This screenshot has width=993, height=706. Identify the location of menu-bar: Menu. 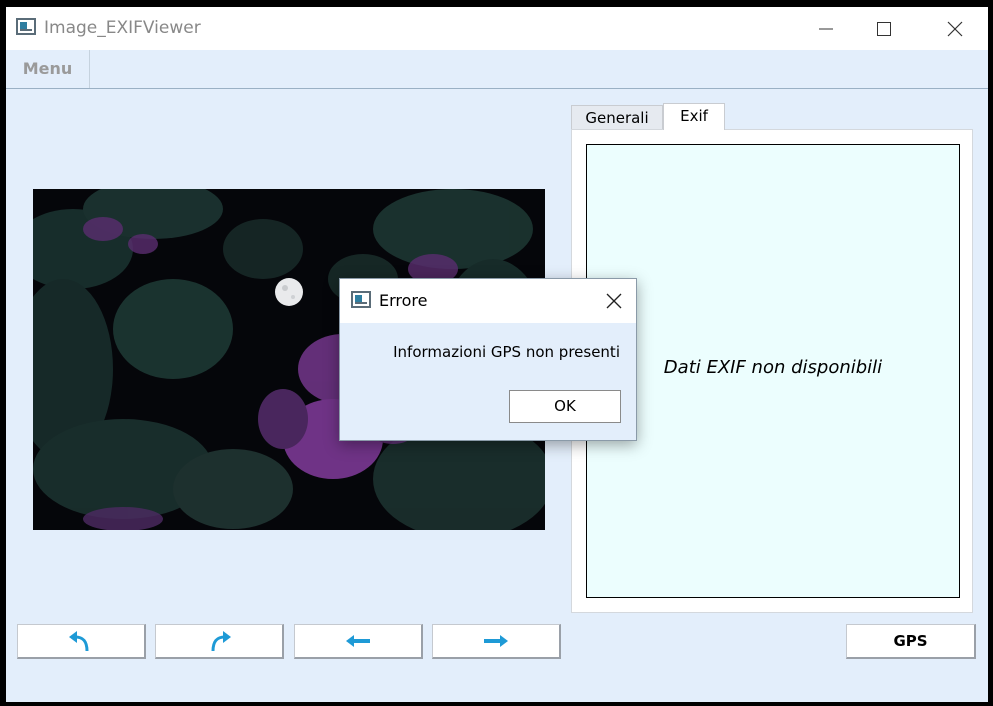
(497, 69).